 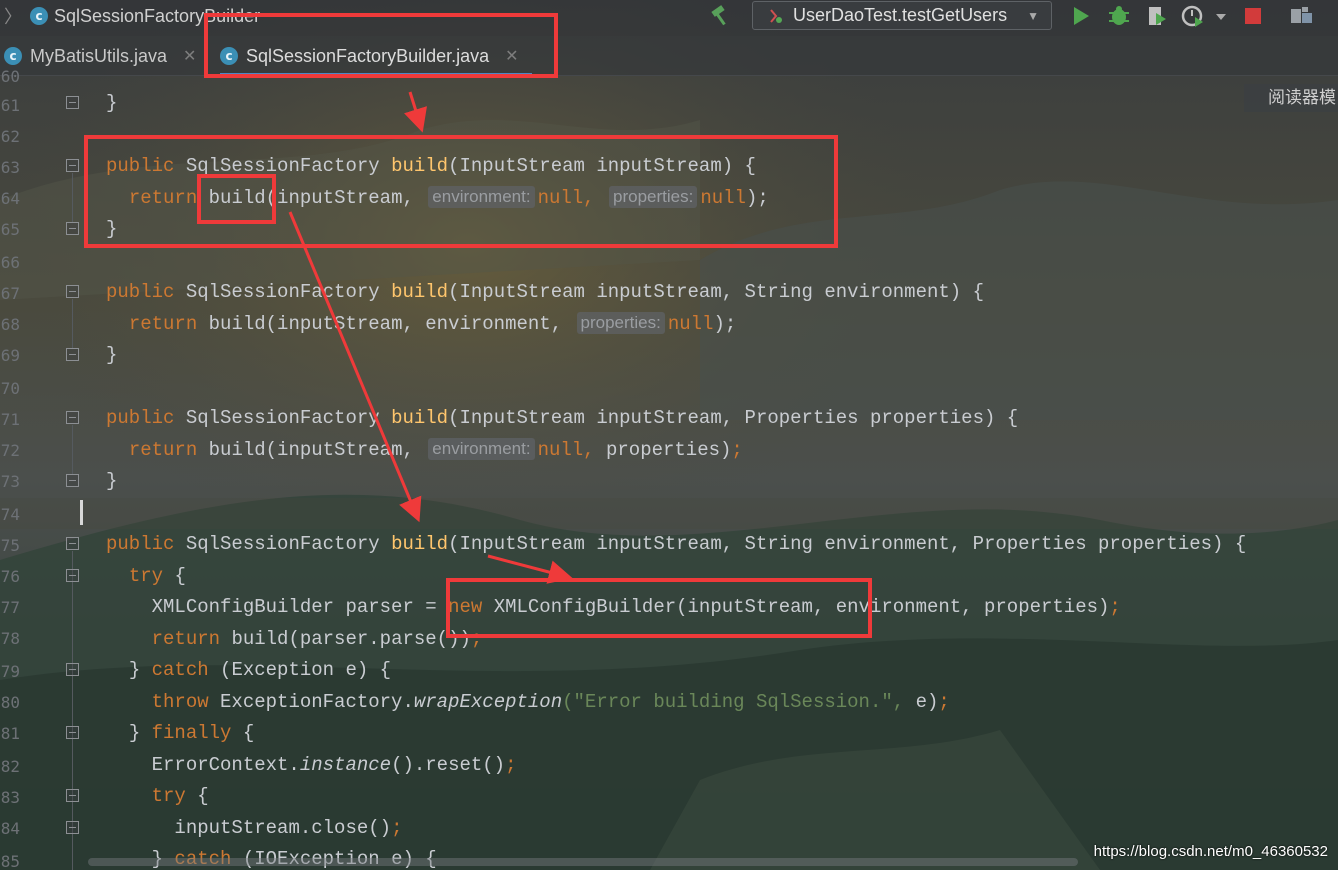 I want to click on watermark: https://blog.csdn.net/m0_46360532, so click(x=1210, y=851).